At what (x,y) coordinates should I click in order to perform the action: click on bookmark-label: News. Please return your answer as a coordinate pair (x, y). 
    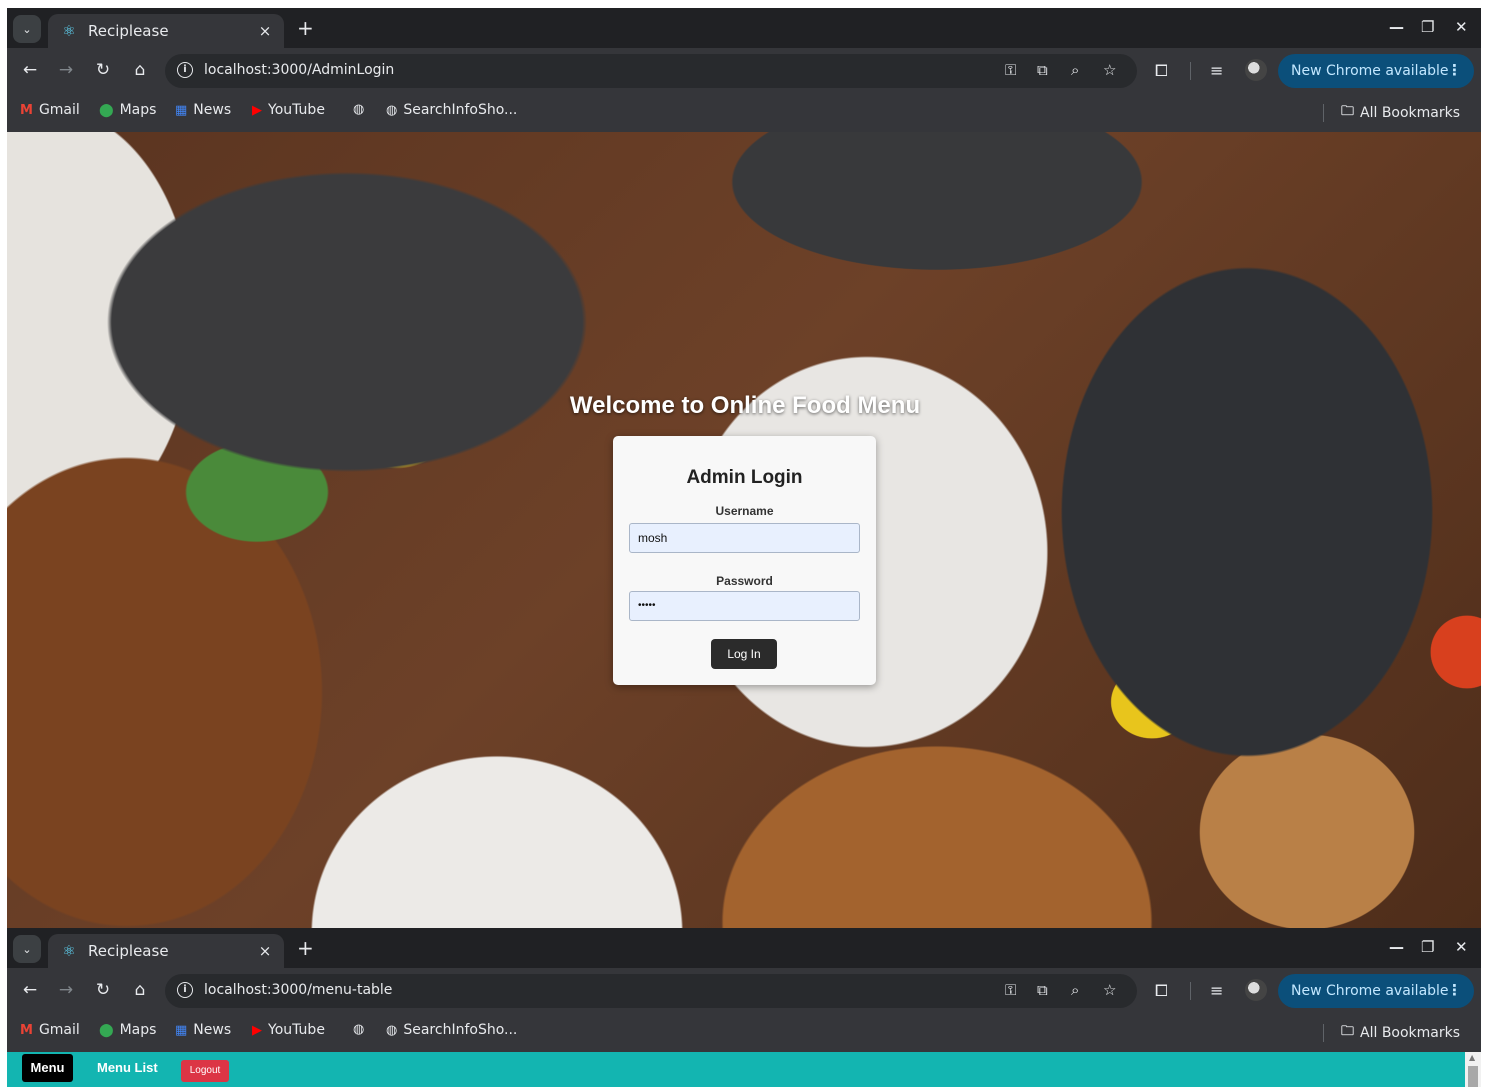
    Looking at the image, I should click on (212, 1030).